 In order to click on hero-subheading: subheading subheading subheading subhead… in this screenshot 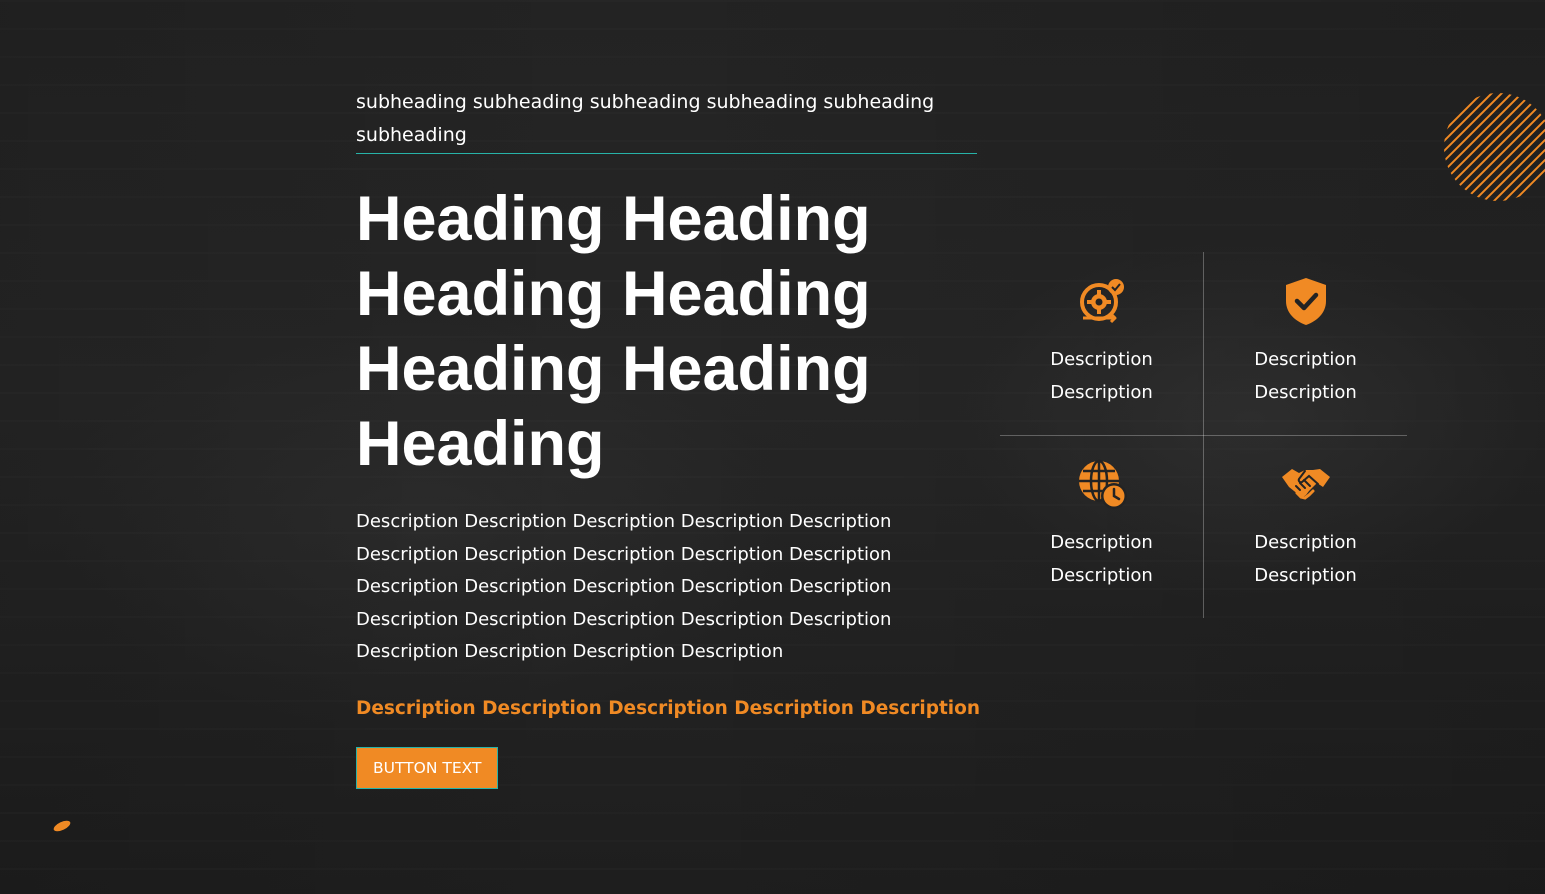, I will do `click(666, 120)`.